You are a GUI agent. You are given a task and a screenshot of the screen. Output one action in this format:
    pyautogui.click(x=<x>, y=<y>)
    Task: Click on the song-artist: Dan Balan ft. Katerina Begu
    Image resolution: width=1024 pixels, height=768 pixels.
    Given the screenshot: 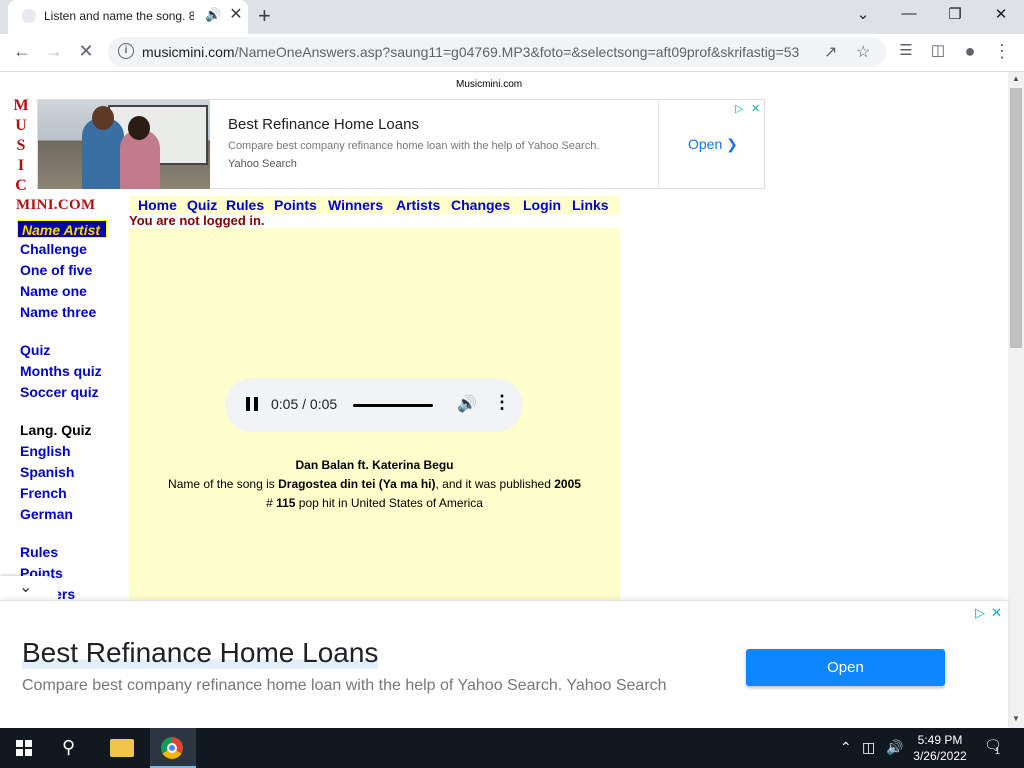 What is the action you would take?
    pyautogui.click(x=374, y=465)
    